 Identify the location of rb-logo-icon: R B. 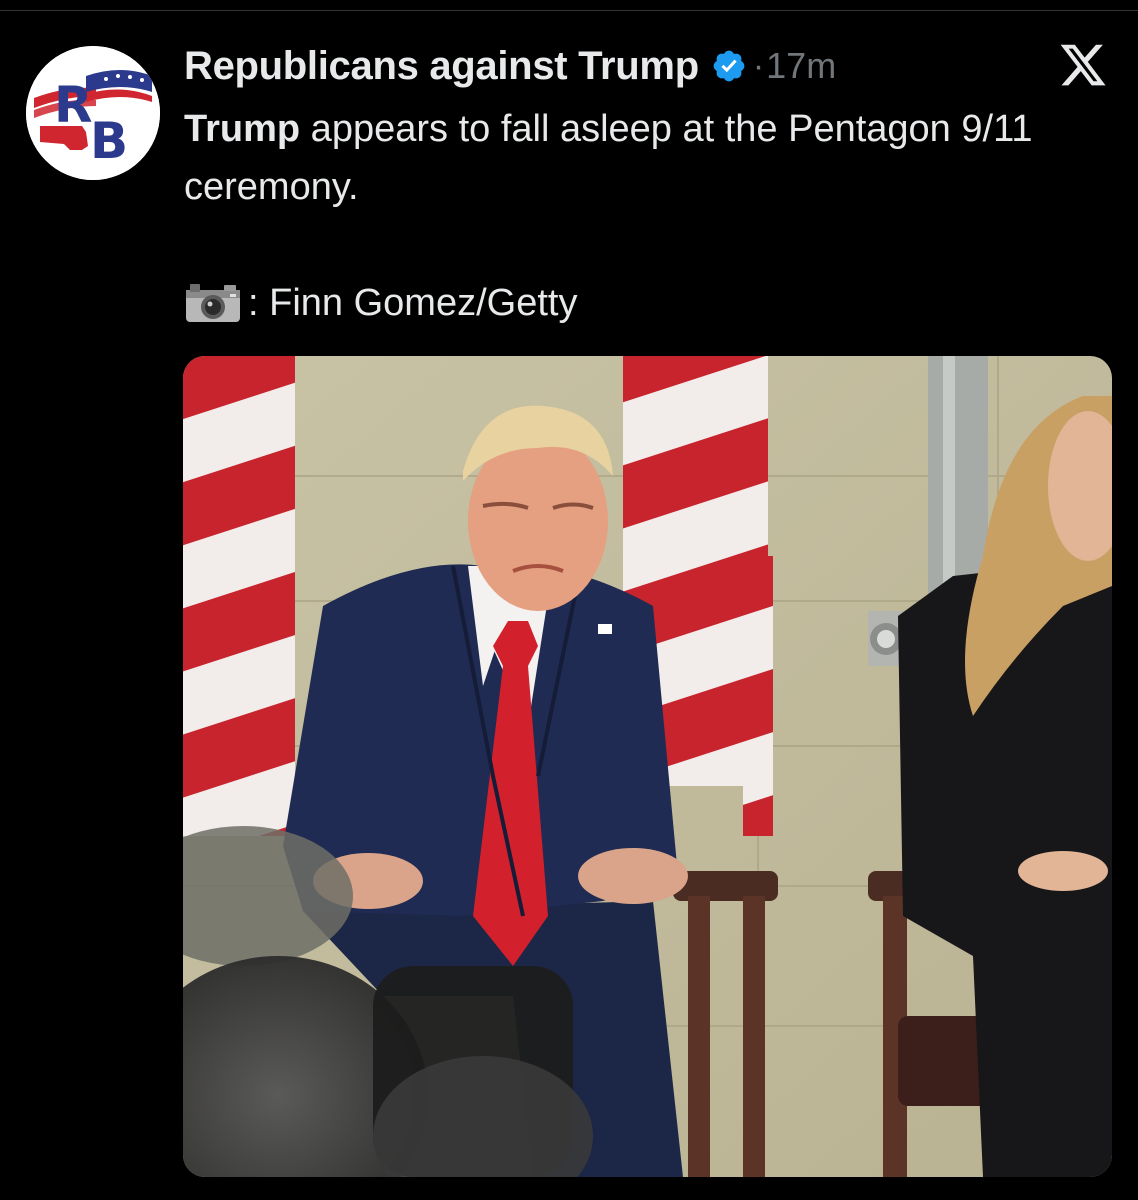
(93, 113).